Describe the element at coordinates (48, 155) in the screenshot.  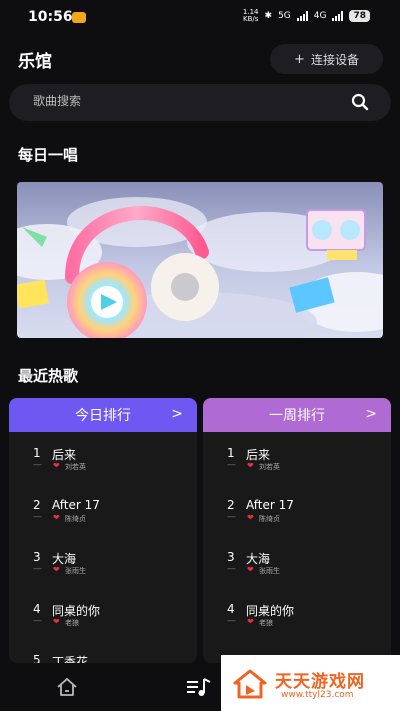
I see `daily-section-title: 每日一唱` at that location.